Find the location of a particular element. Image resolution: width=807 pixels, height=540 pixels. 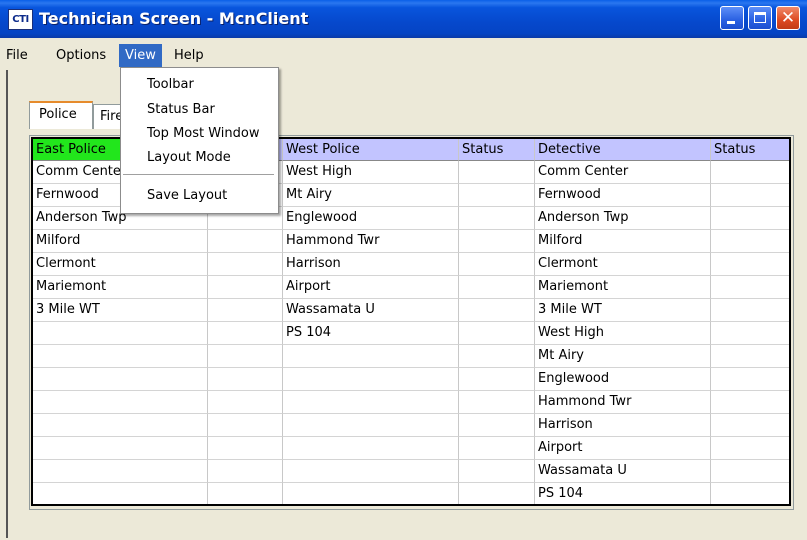

detective-cell: 3 Mile WT is located at coordinates (623, 310).